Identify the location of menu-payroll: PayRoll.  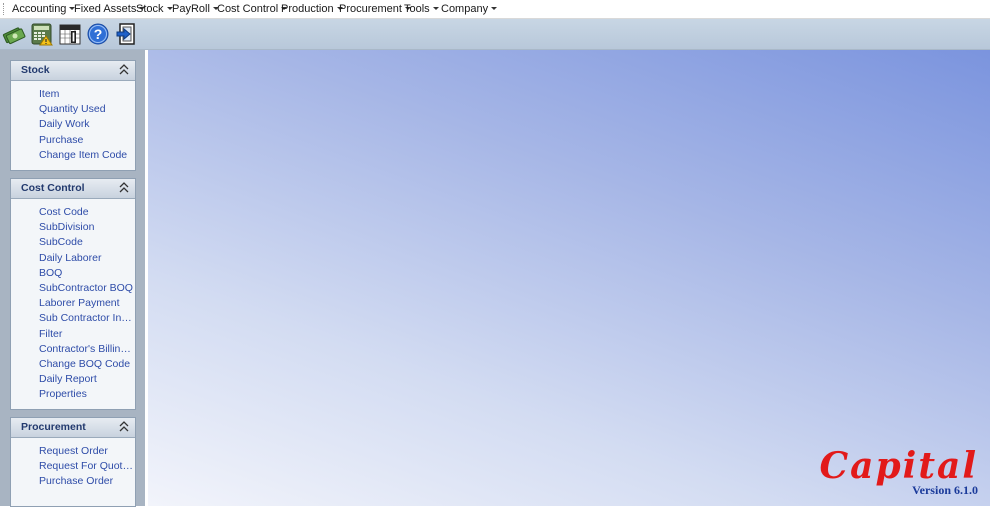
(195, 9).